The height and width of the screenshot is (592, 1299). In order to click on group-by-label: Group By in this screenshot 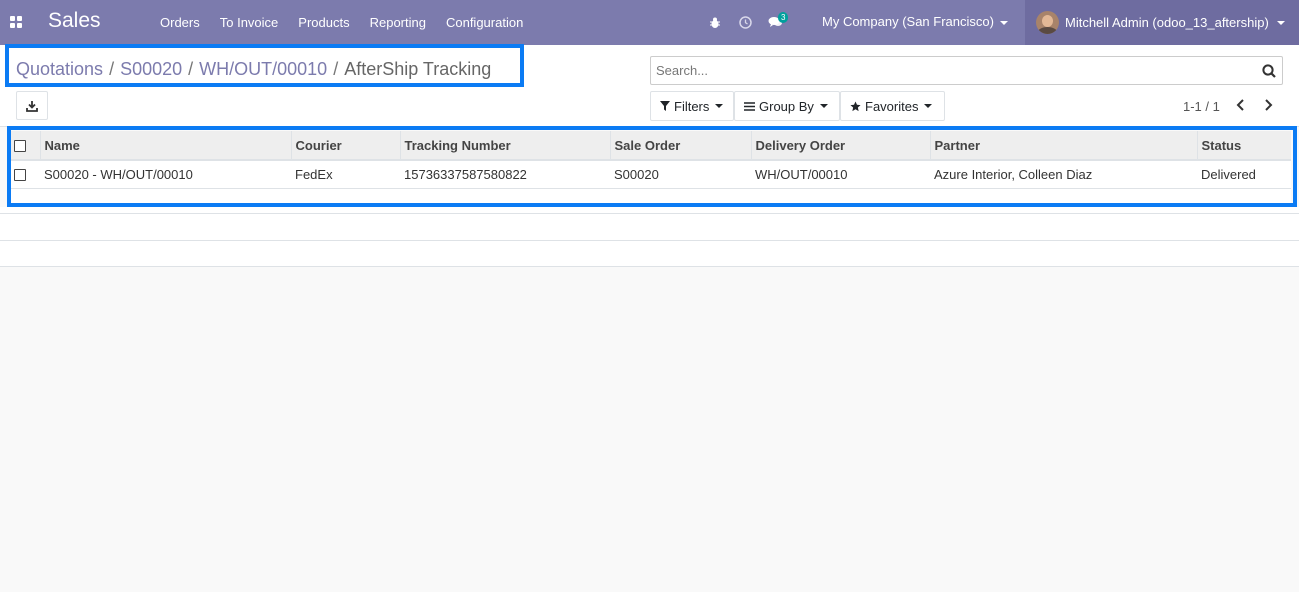, I will do `click(786, 106)`.